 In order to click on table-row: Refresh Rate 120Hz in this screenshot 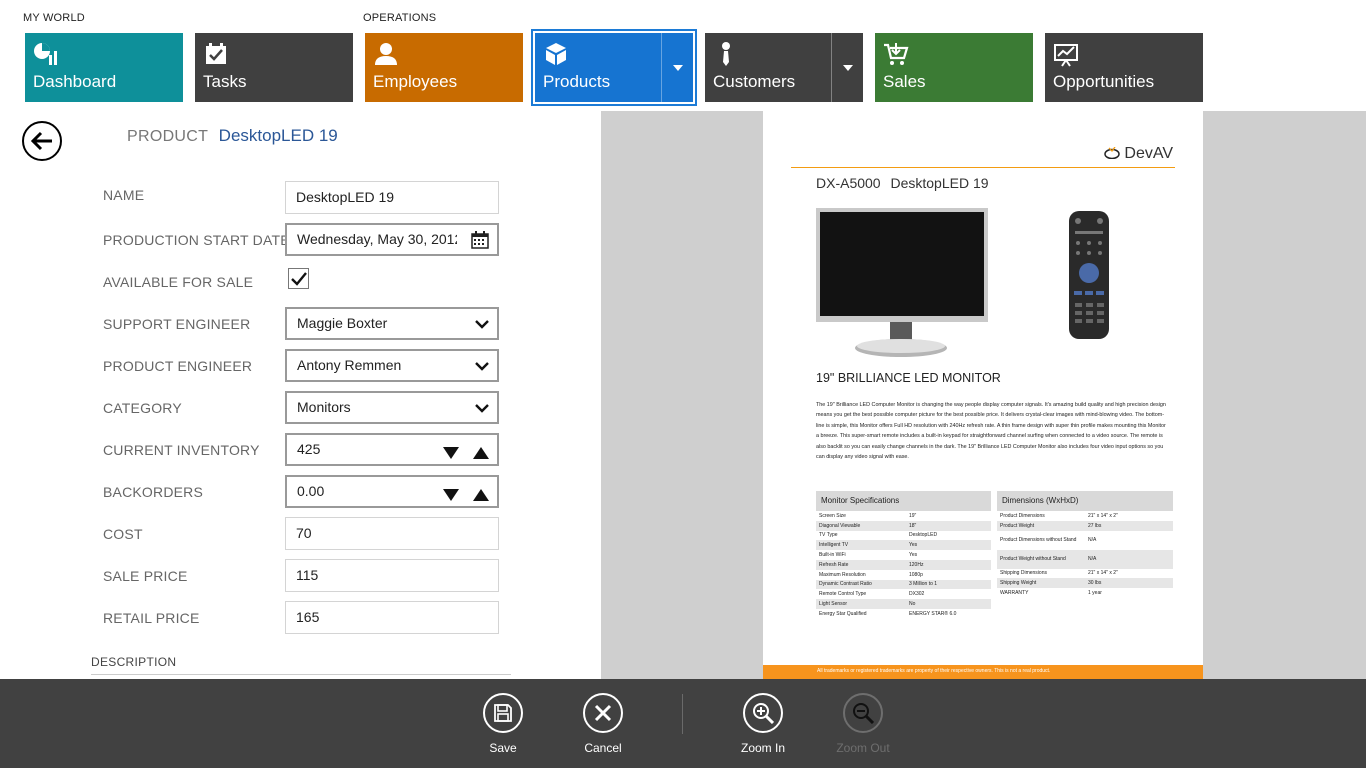, I will do `click(903, 564)`.